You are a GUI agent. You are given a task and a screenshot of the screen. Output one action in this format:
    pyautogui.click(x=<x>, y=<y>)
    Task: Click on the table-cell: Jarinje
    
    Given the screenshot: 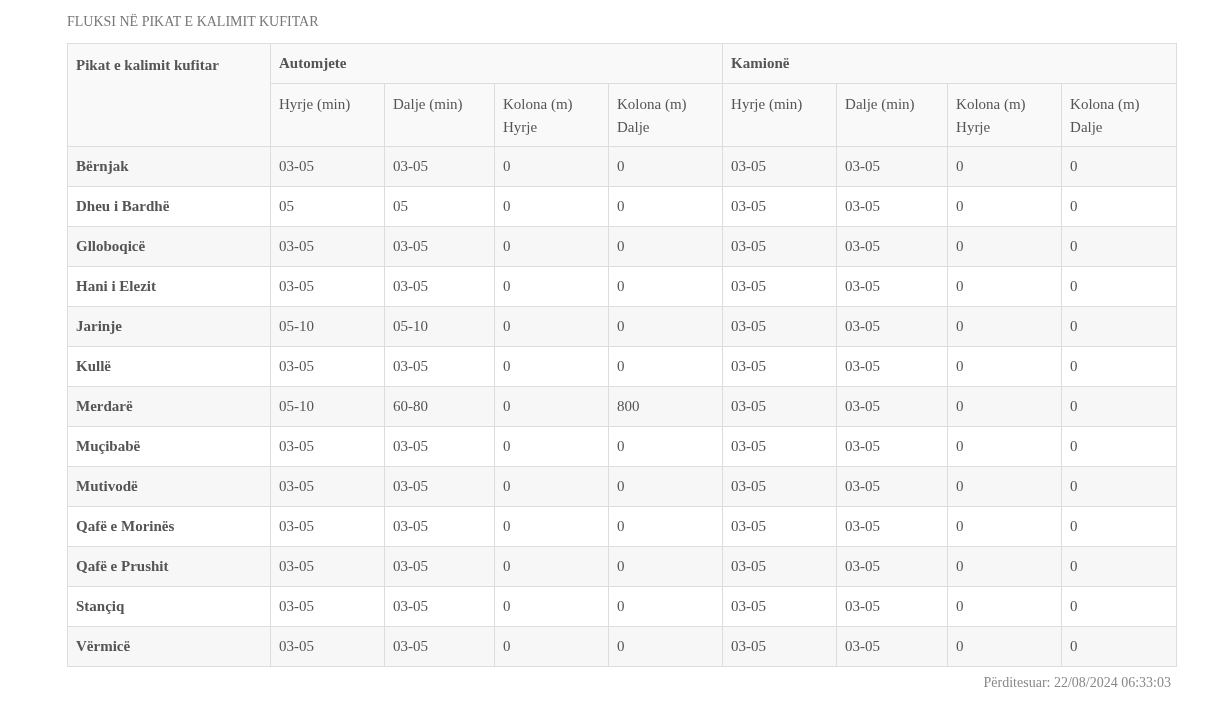 What is the action you would take?
    pyautogui.click(x=169, y=326)
    